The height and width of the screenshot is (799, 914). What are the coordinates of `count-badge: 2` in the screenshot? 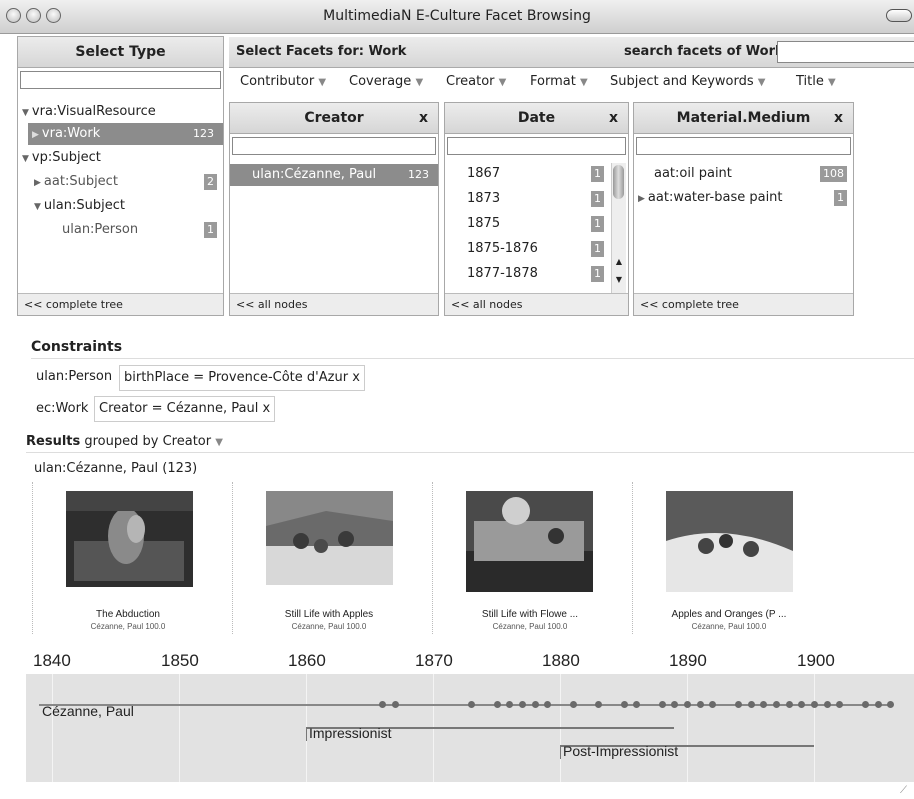 It's located at (210, 182).